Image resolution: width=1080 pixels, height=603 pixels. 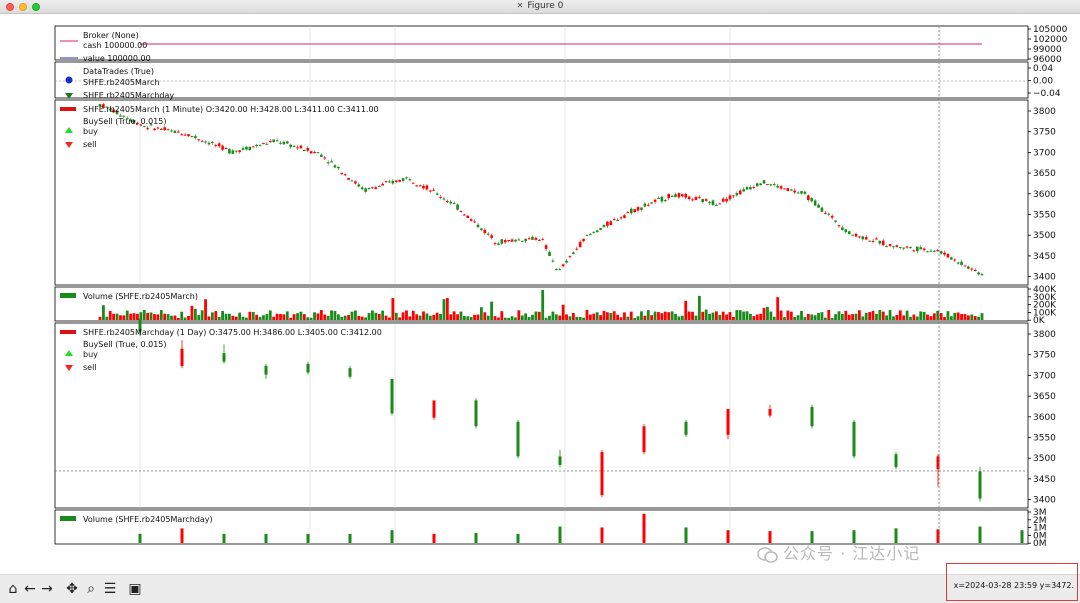 I want to click on broker-ytick-tick-label: 99000, so click(x=1047, y=50).